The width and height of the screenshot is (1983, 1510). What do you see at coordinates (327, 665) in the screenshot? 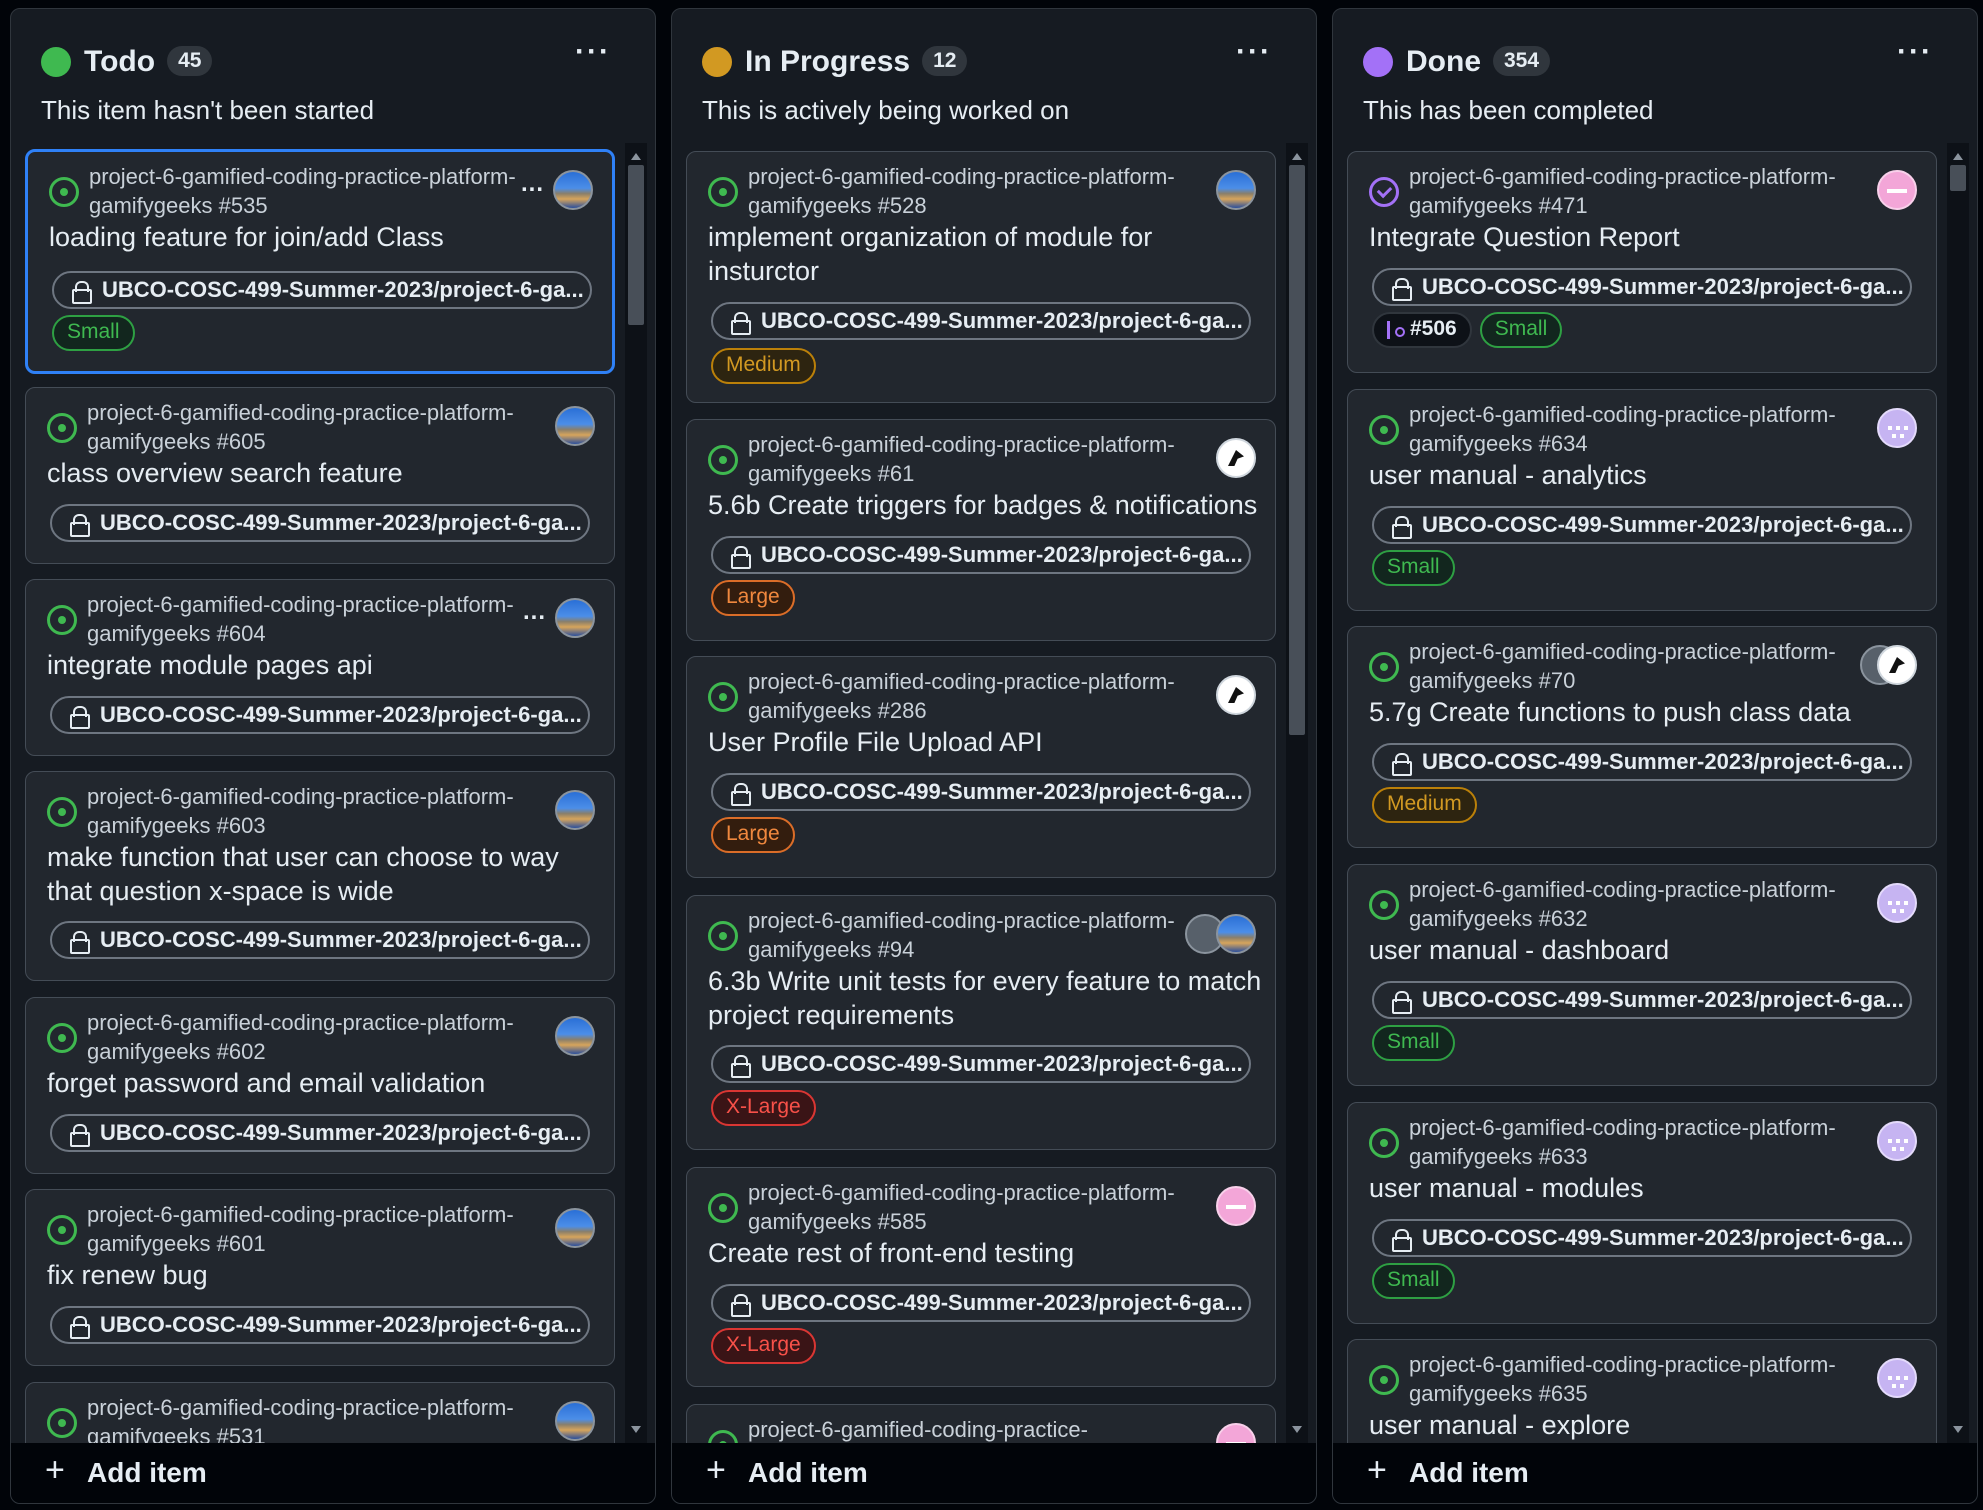
I see `card-title: integrate module pages api` at bounding box center [327, 665].